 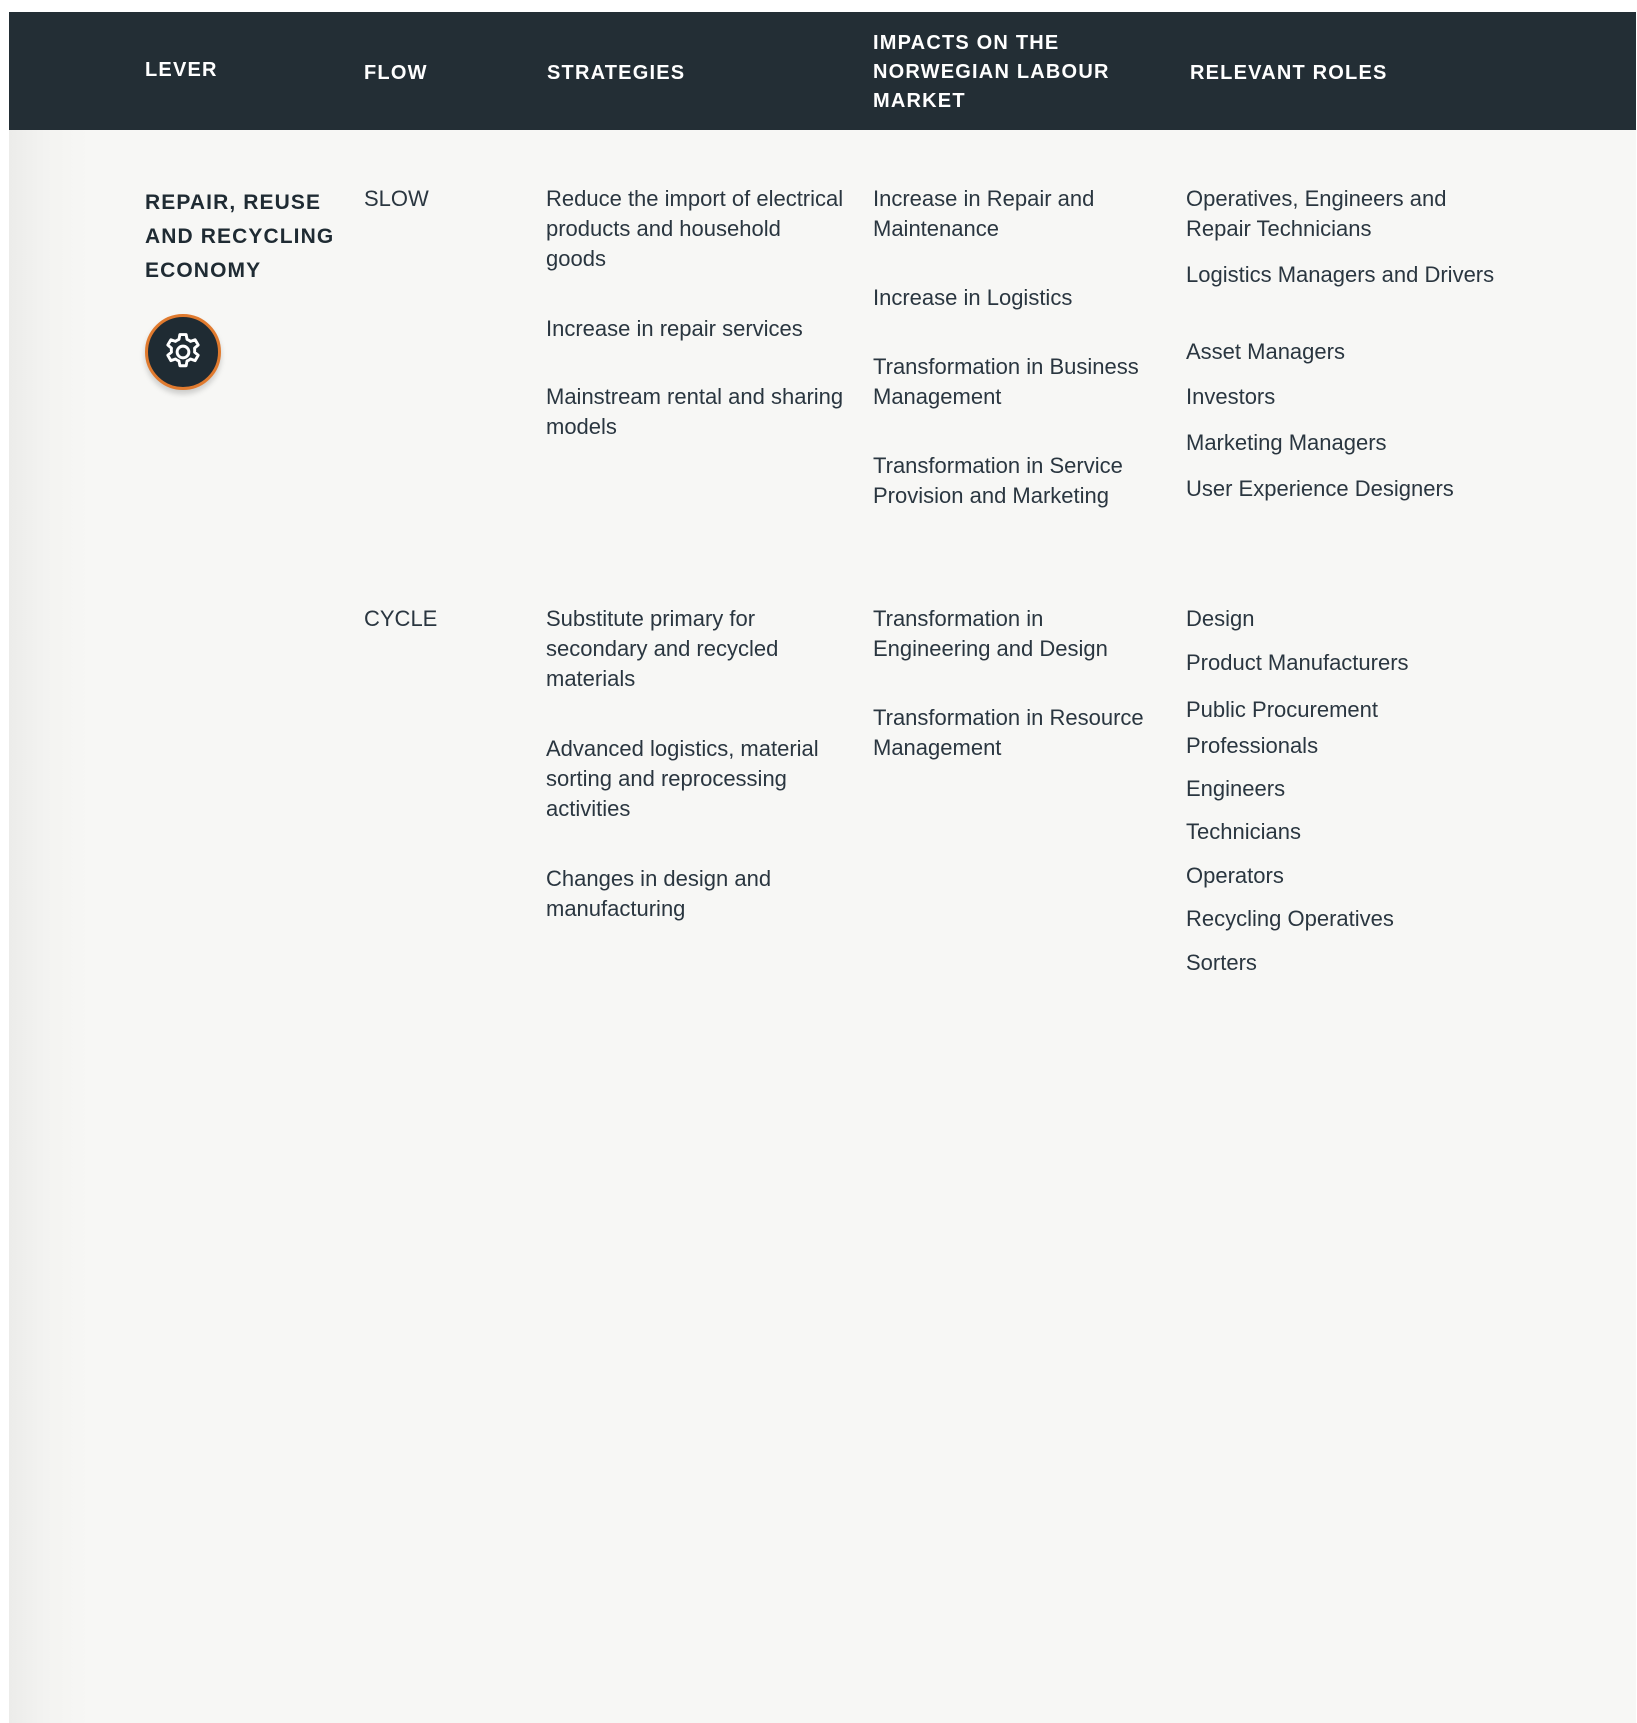 What do you see at coordinates (1289, 73) in the screenshot?
I see `header-roles: RELEVANT ROLES` at bounding box center [1289, 73].